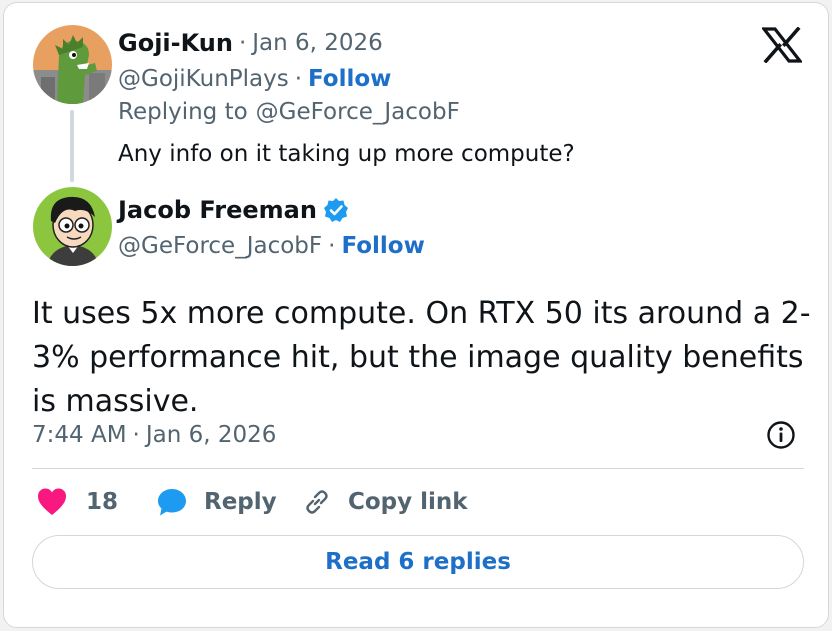  What do you see at coordinates (183, 112) in the screenshot?
I see `replying-prefix: Replying to` at bounding box center [183, 112].